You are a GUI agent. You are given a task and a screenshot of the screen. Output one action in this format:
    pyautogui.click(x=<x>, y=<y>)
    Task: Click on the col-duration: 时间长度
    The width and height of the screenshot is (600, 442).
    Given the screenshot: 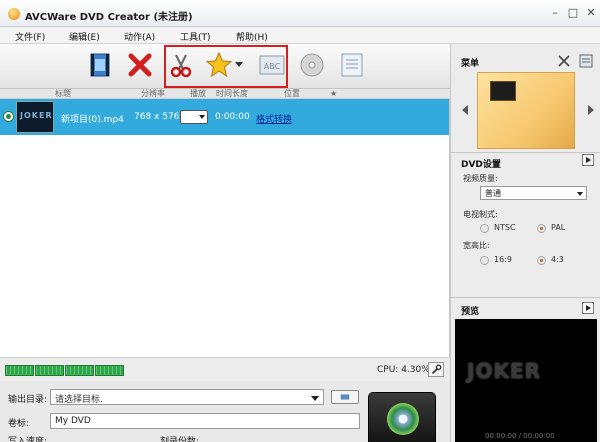 What is the action you would take?
    pyautogui.click(x=232, y=94)
    